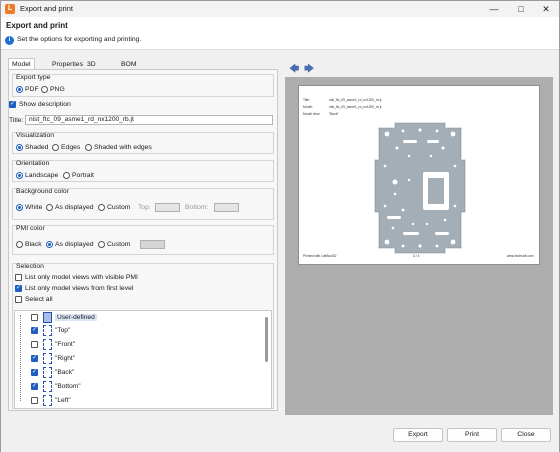  Describe the element at coordinates (420, 188) in the screenshot. I see `part-preview-image` at that location.